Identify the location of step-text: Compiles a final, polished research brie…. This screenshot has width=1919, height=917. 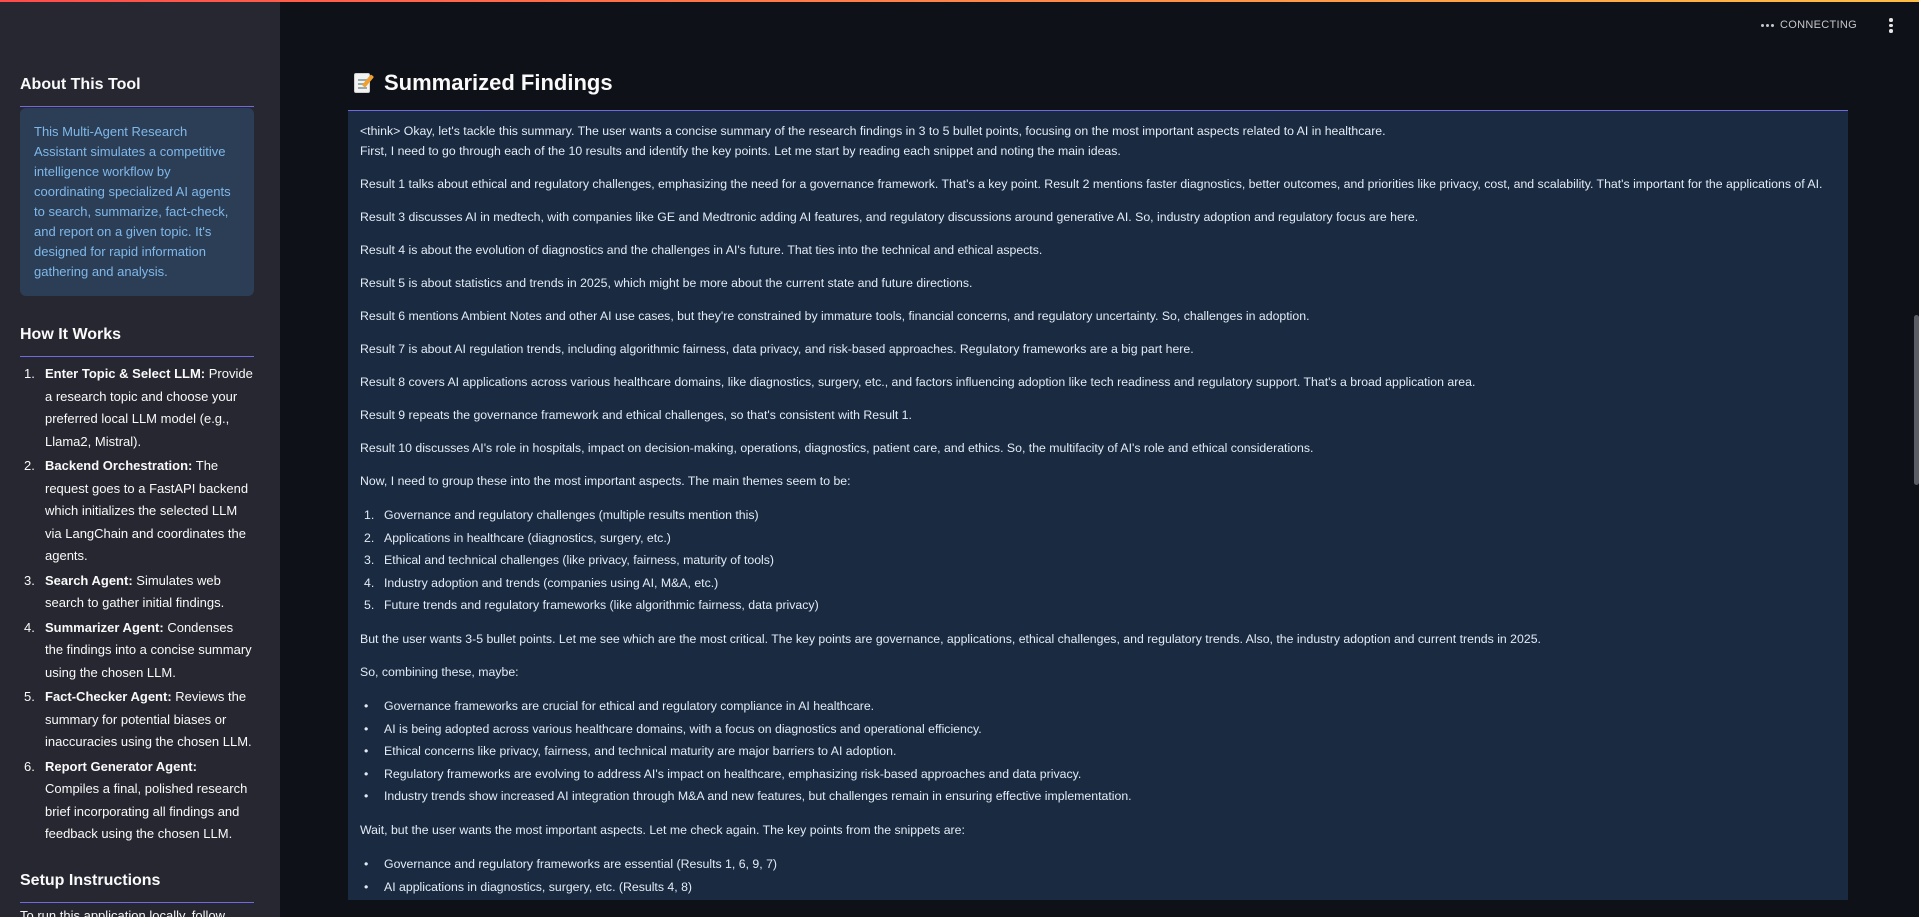
(146, 811).